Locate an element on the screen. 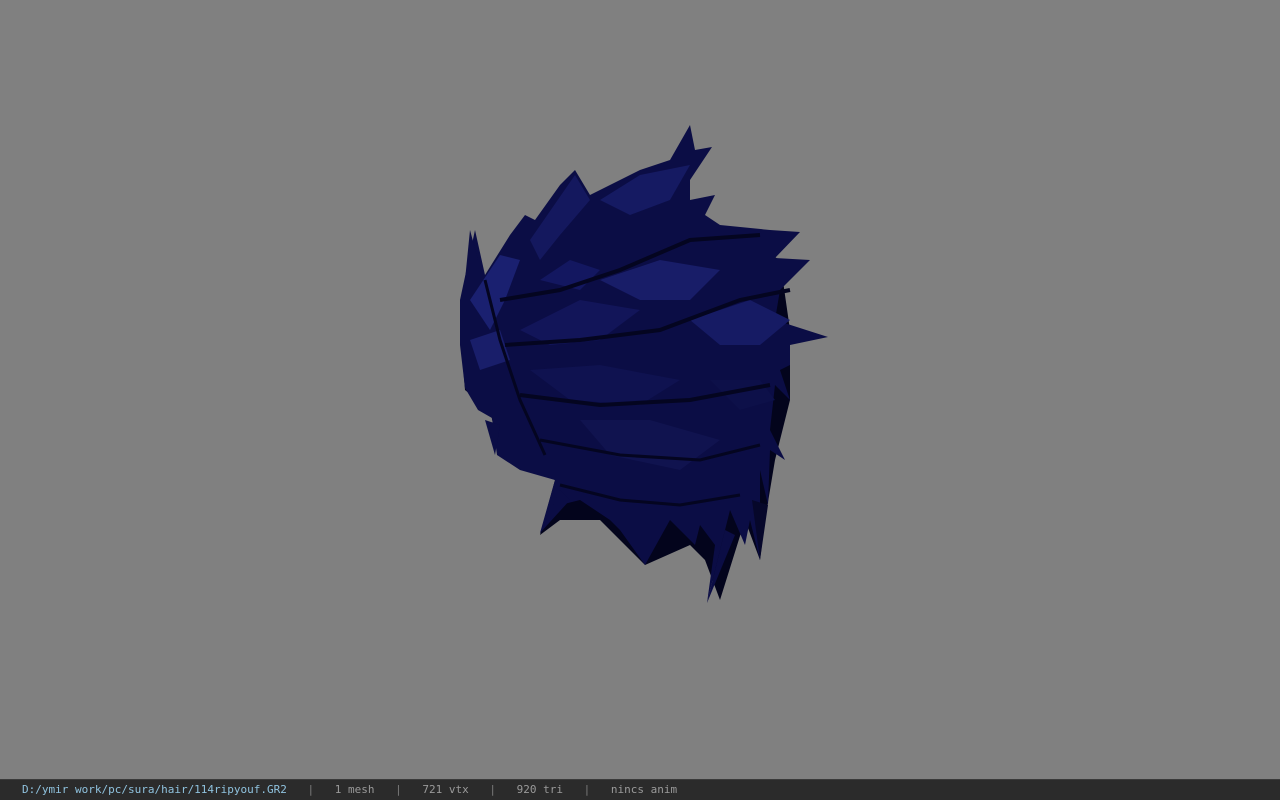 The image size is (1280, 800). vertex-count: 721 vtx is located at coordinates (445, 789).